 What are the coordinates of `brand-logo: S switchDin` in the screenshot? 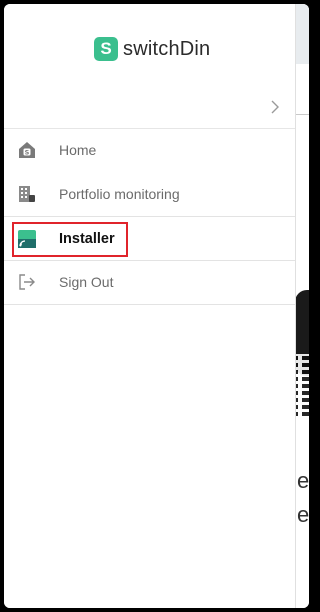 It's located at (152, 49).